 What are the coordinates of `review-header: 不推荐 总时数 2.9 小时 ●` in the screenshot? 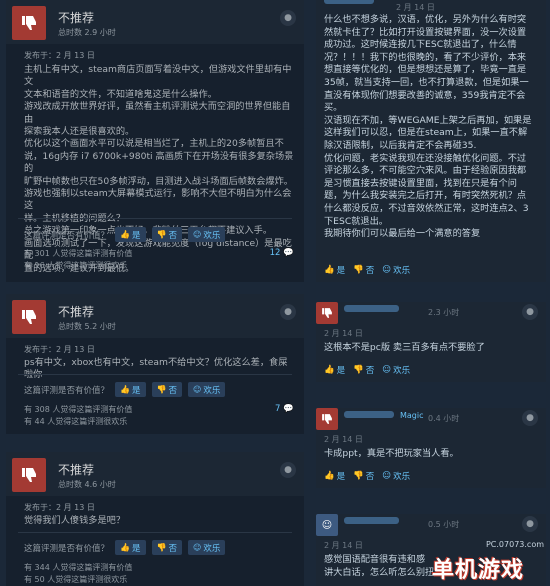 It's located at (155, 22).